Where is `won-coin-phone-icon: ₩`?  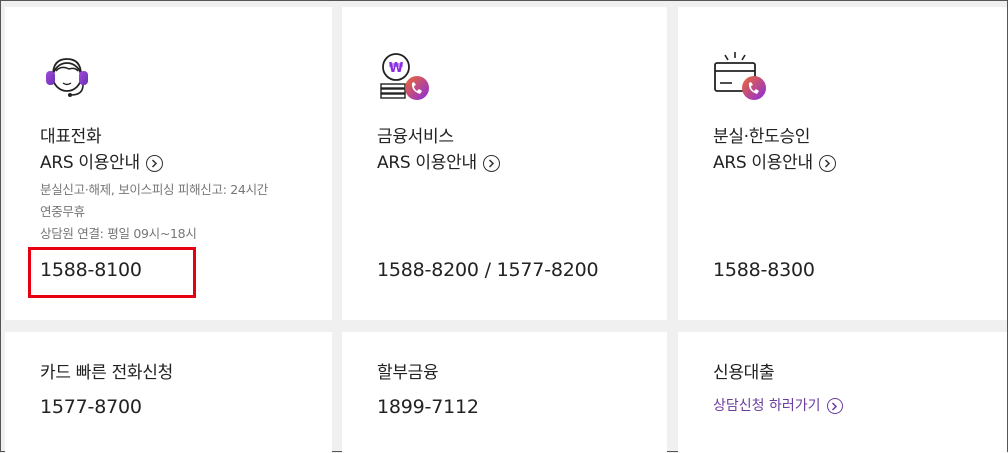
won-coin-phone-icon: ₩ is located at coordinates (404, 76).